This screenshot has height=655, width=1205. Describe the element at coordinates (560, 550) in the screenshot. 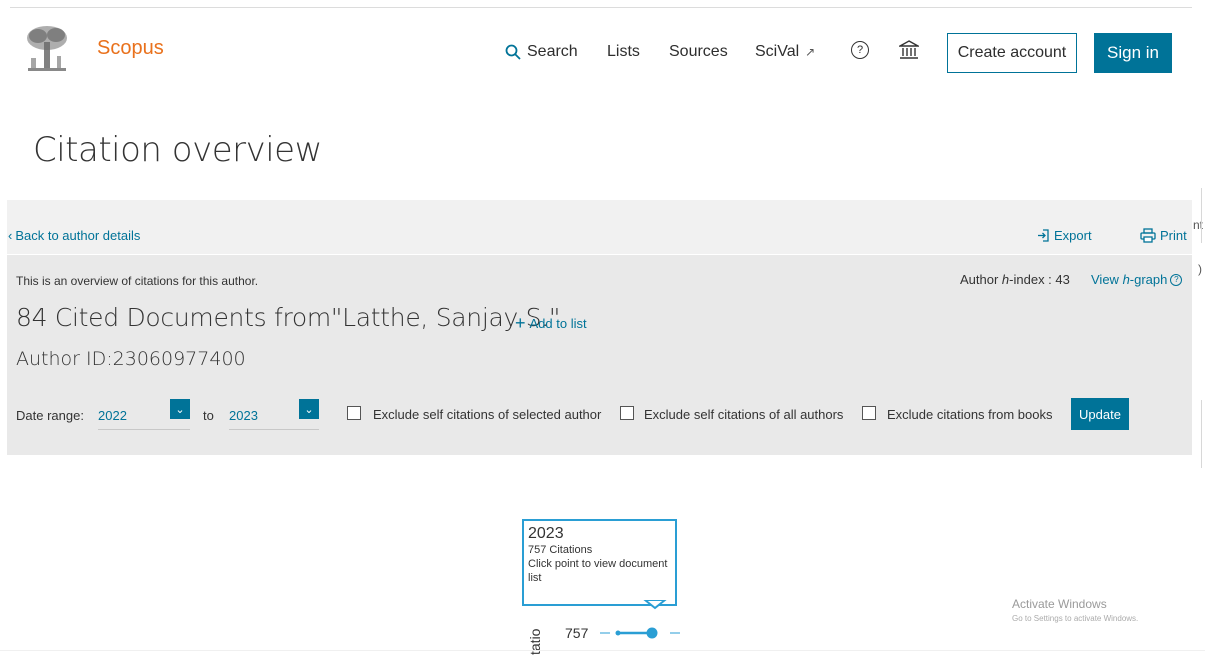

I see `tooltip-citations: 757 Citations` at that location.